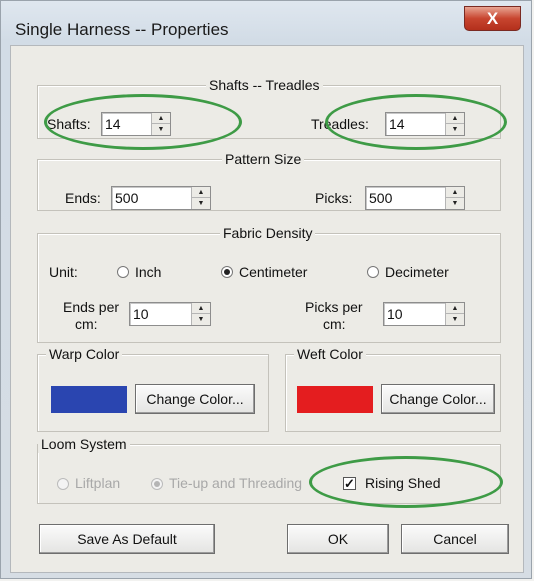  What do you see at coordinates (264, 85) in the screenshot?
I see `shafts-treadles-title: Shafts -- Treadles` at bounding box center [264, 85].